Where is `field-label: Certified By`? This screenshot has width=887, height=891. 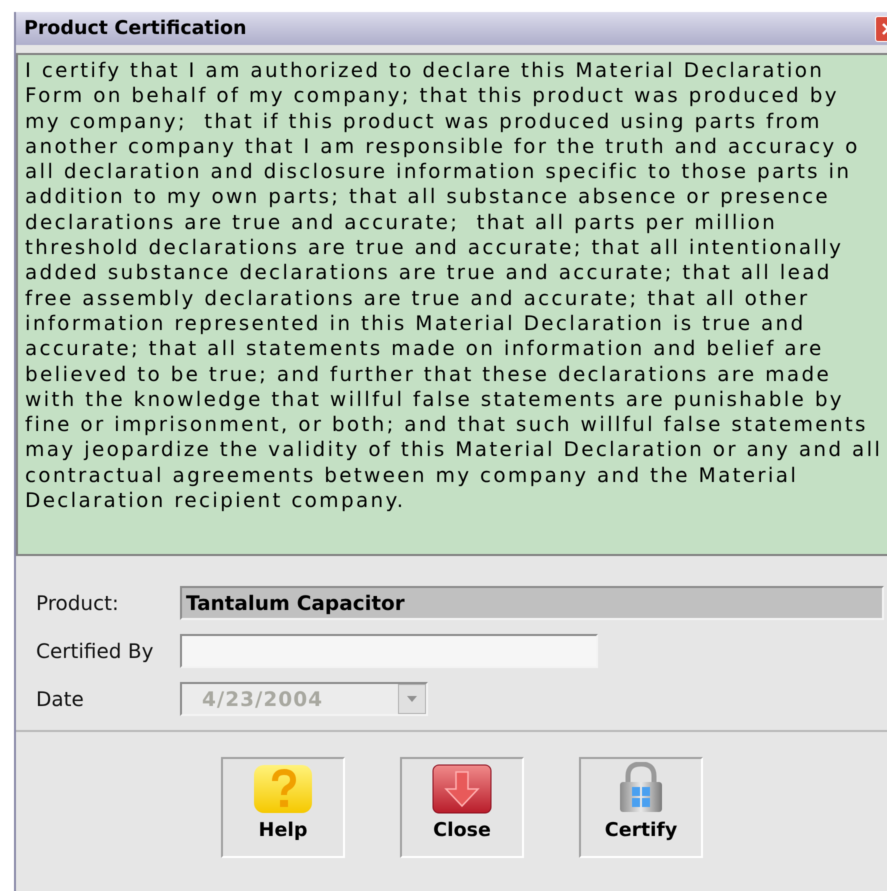
field-label: Certified By is located at coordinates (95, 651).